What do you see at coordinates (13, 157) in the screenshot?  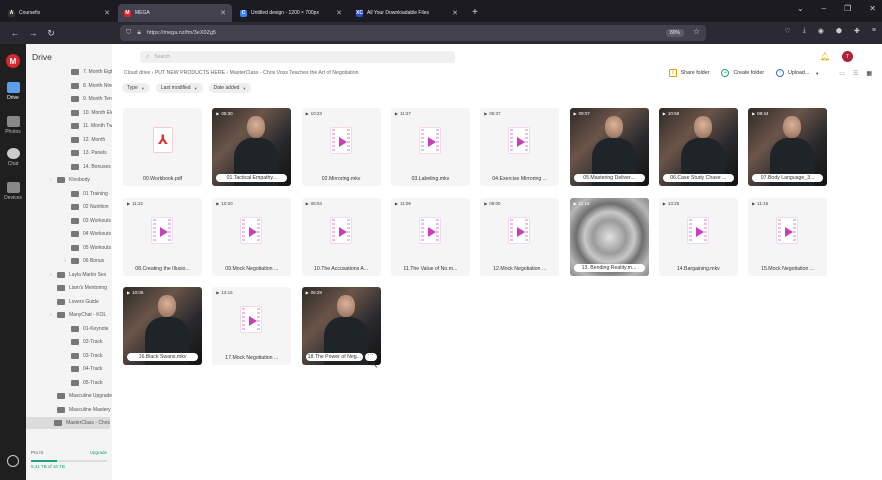 I see `rail-chat: Chat` at bounding box center [13, 157].